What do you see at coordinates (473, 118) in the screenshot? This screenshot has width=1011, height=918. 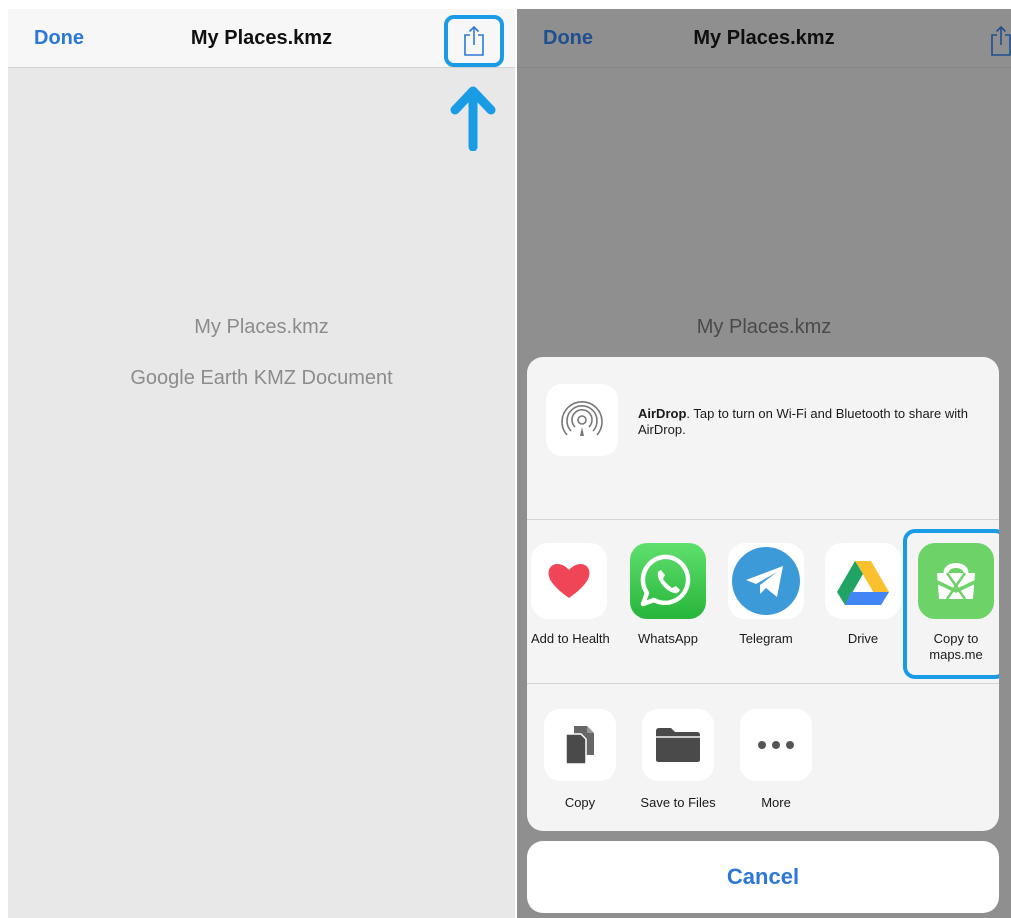 I see `up-arrow-icon` at bounding box center [473, 118].